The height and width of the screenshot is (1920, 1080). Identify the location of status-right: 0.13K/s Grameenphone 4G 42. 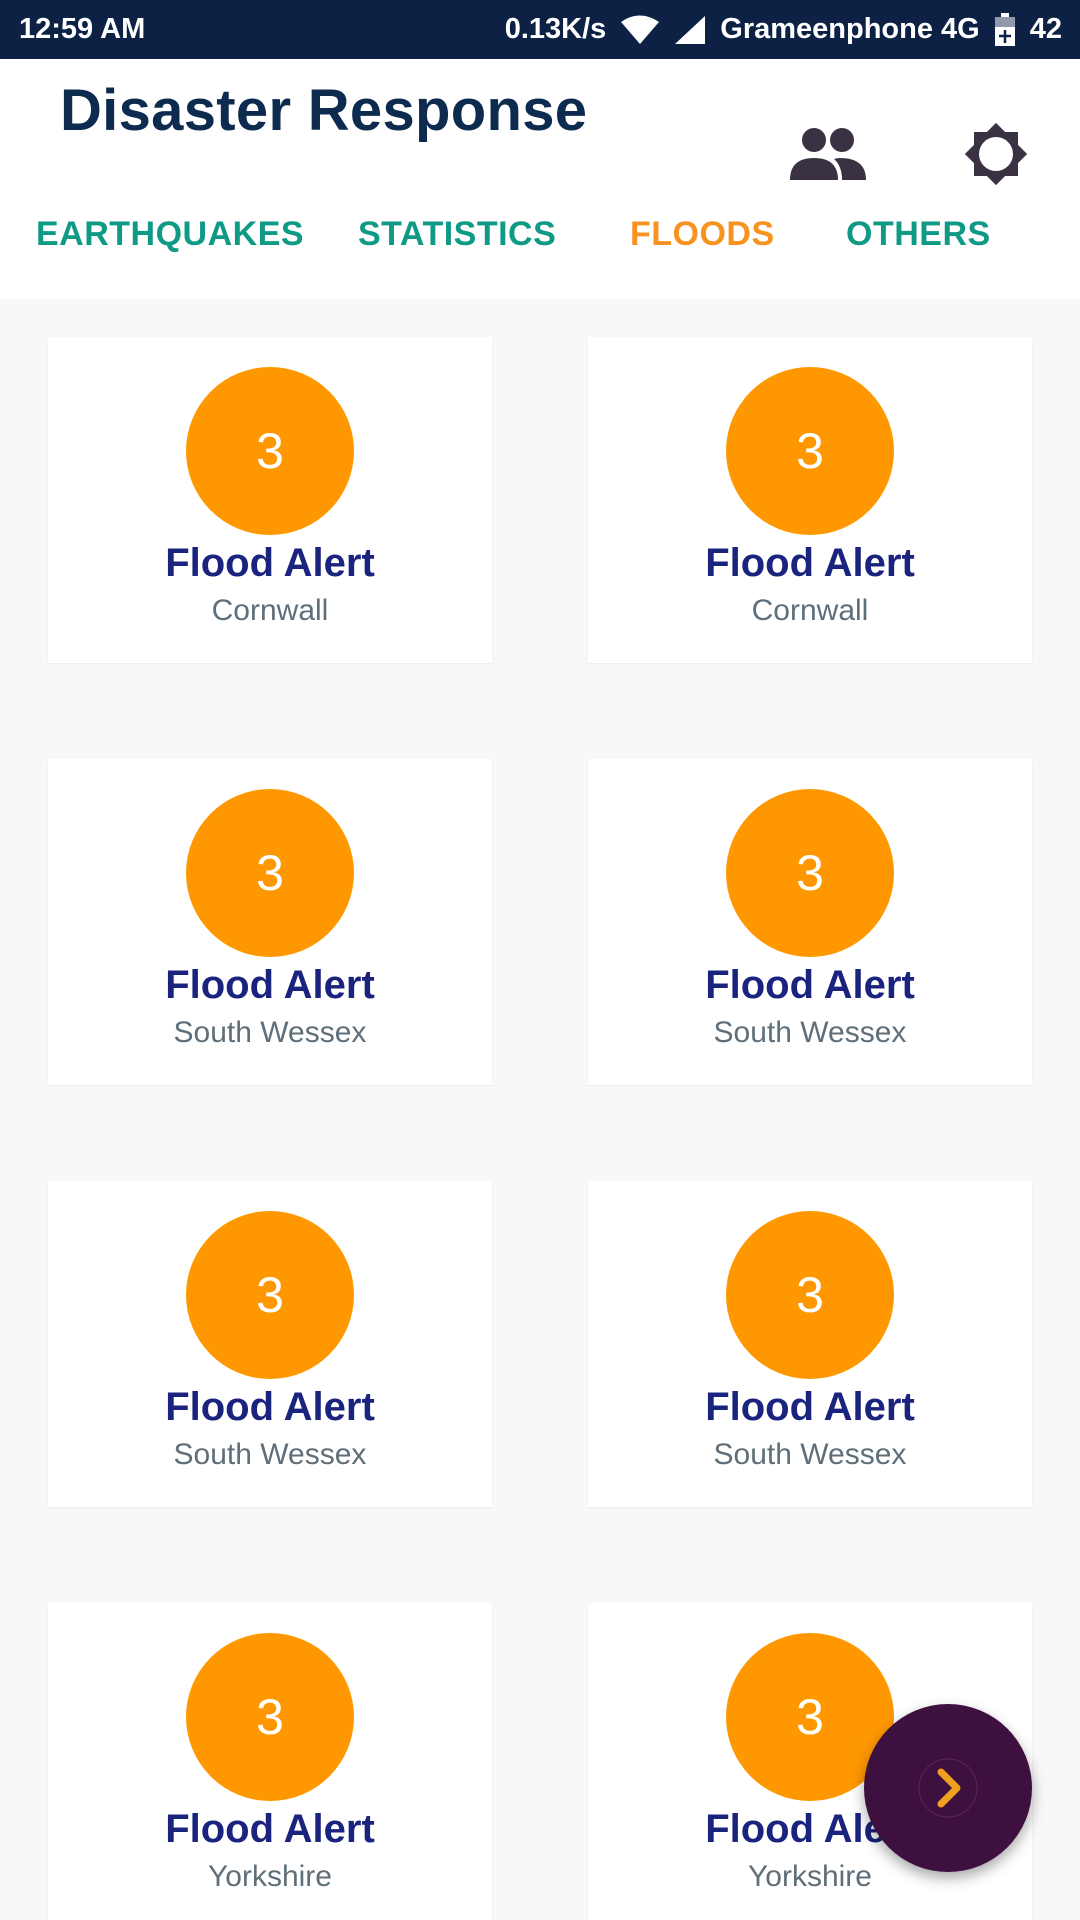
(776, 29).